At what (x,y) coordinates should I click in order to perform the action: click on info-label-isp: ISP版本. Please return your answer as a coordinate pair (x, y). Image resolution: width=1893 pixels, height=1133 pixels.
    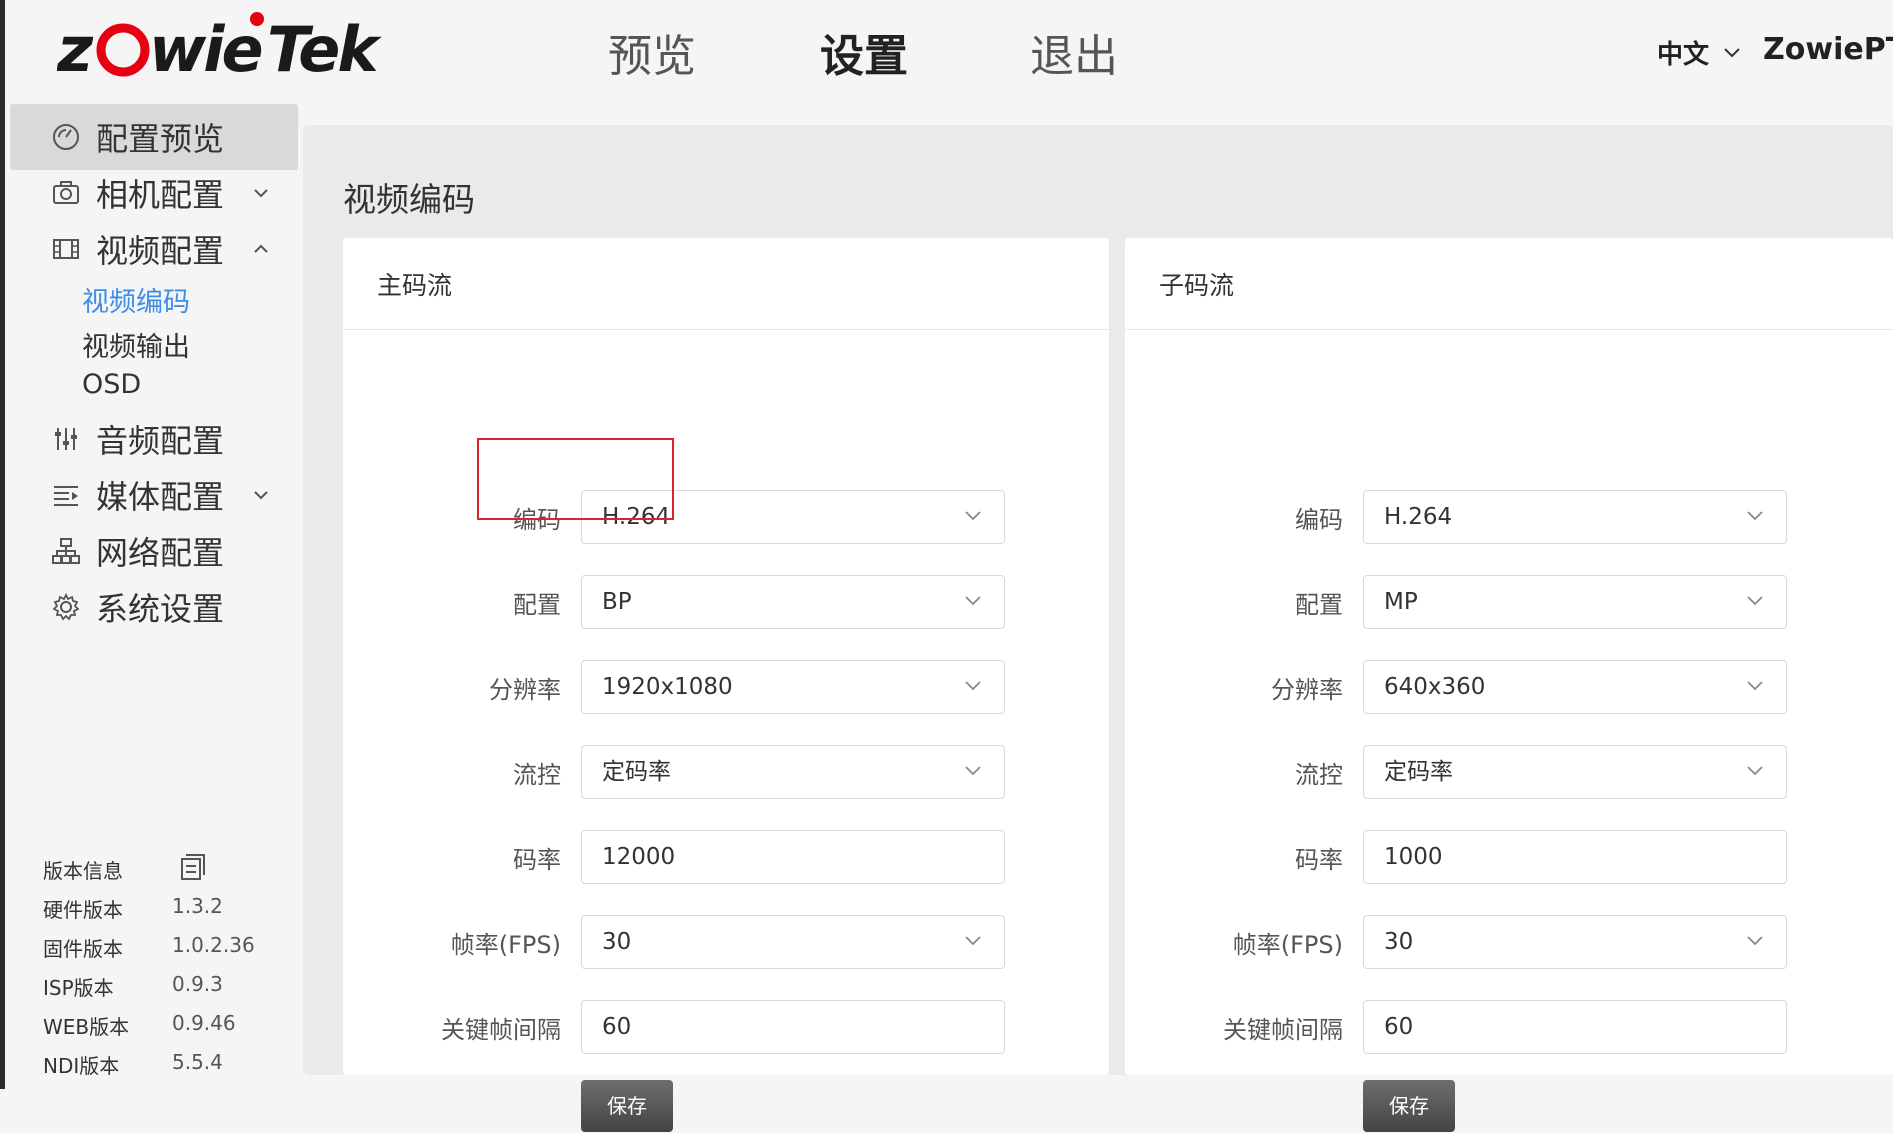
    Looking at the image, I should click on (78, 988).